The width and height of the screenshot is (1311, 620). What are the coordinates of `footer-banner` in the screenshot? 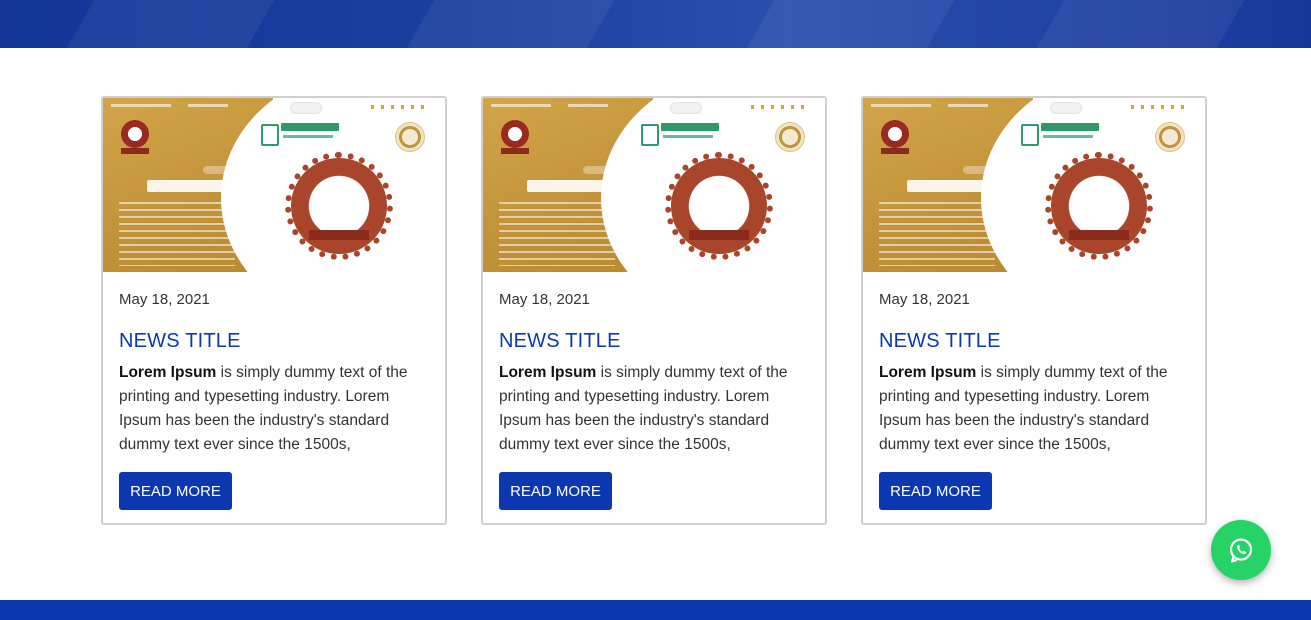 It's located at (655, 610).